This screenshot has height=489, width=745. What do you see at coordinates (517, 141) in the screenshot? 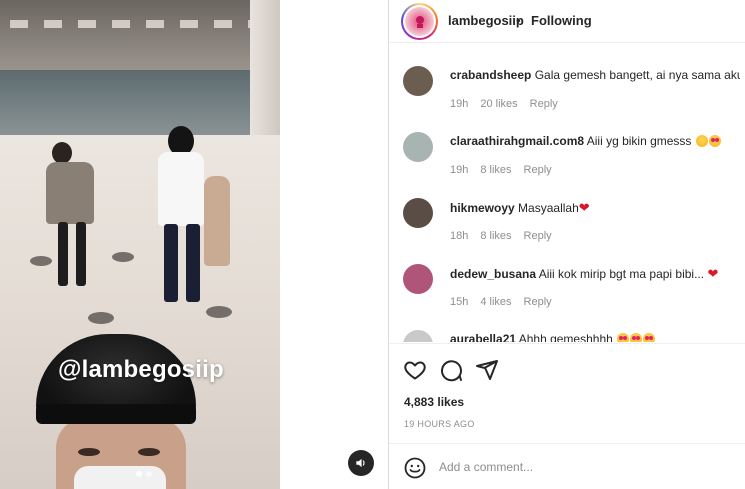
I see `comment-username: claraathirahgmail.com8` at bounding box center [517, 141].